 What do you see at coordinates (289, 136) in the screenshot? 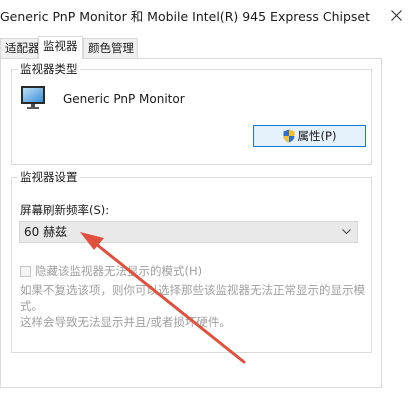
I see `shield-icon` at bounding box center [289, 136].